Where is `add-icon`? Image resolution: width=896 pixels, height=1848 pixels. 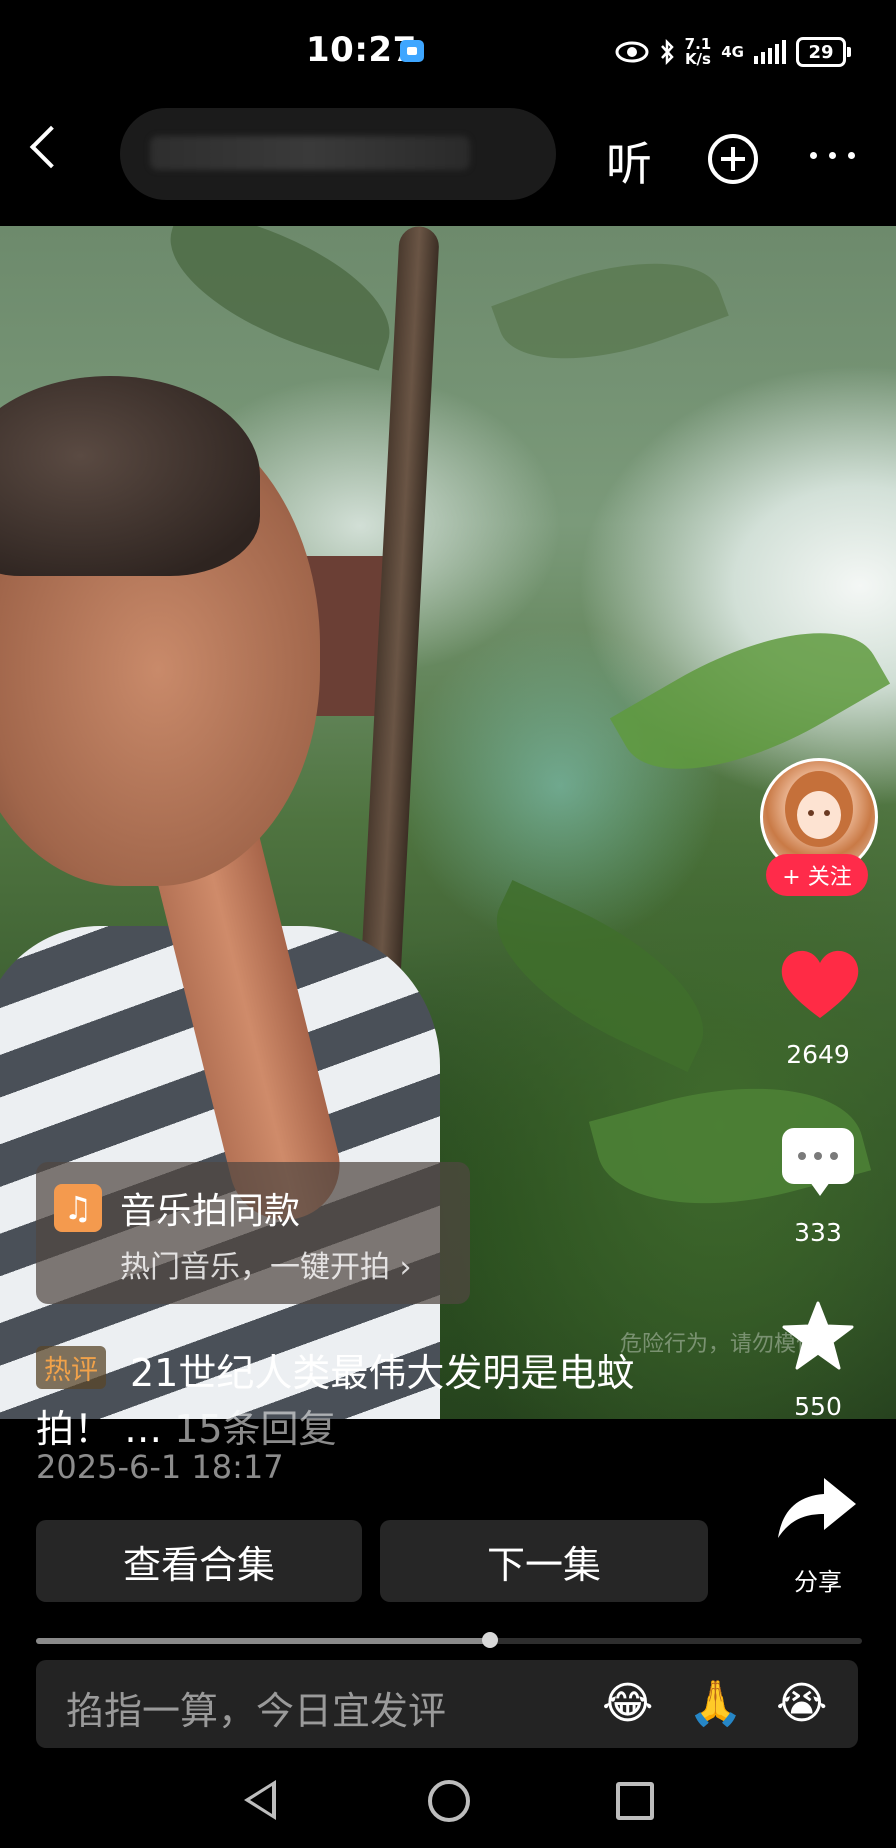
add-icon is located at coordinates (733, 159).